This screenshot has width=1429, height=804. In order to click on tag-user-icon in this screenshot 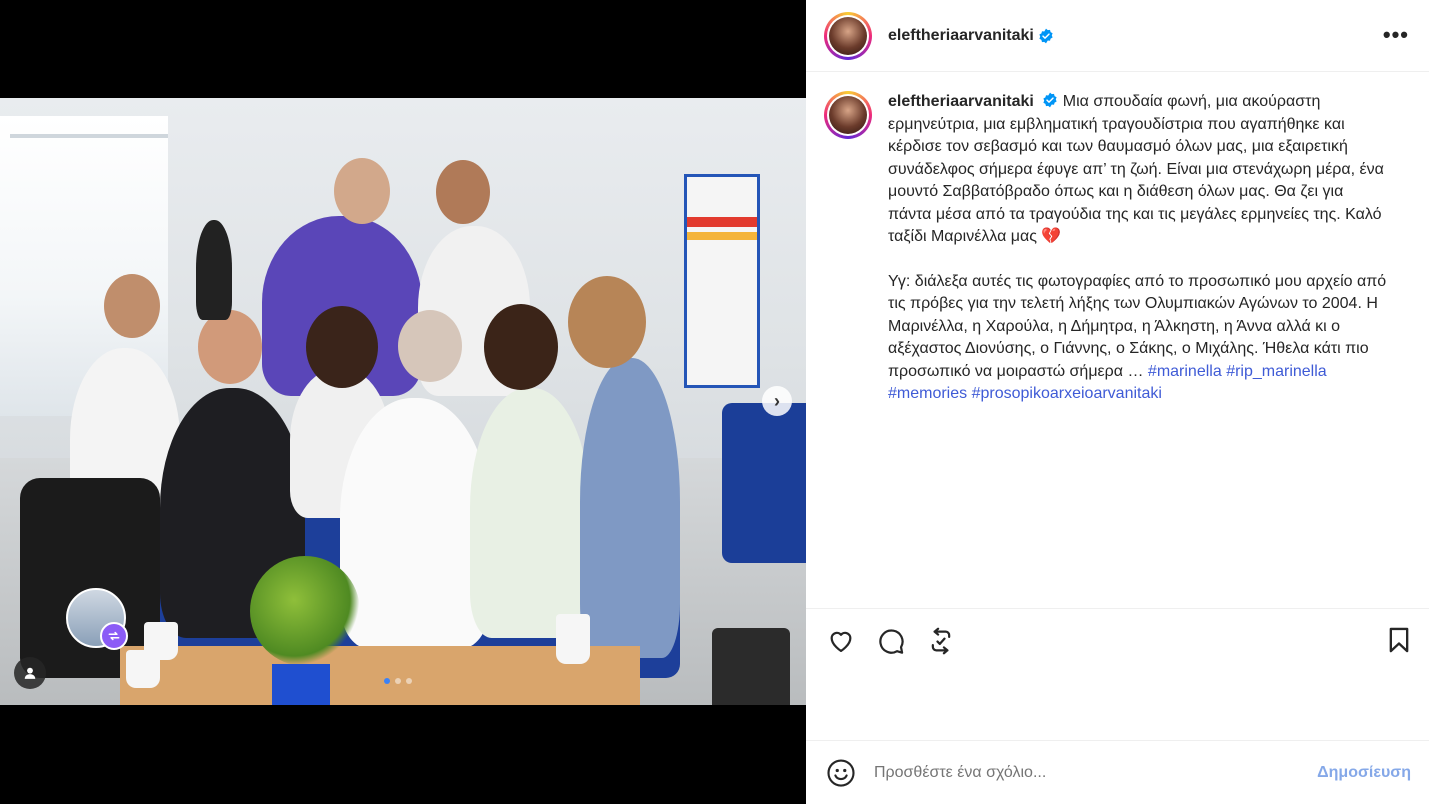, I will do `click(30, 673)`.